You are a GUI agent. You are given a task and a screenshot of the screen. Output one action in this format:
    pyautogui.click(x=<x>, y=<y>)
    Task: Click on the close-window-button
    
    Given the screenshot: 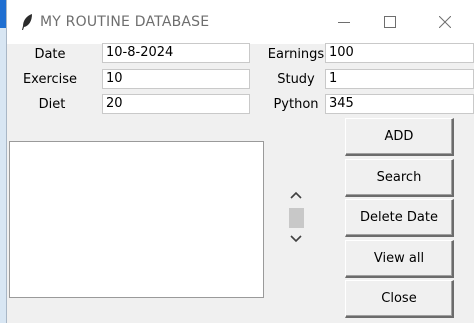 What is the action you would take?
    pyautogui.click(x=445, y=22)
    